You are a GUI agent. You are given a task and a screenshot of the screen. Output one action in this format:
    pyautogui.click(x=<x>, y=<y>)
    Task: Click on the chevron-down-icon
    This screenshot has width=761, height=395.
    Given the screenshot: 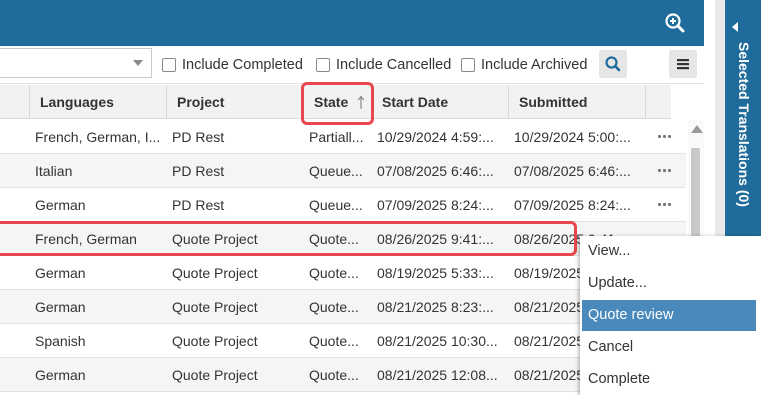 What is the action you would take?
    pyautogui.click(x=138, y=63)
    